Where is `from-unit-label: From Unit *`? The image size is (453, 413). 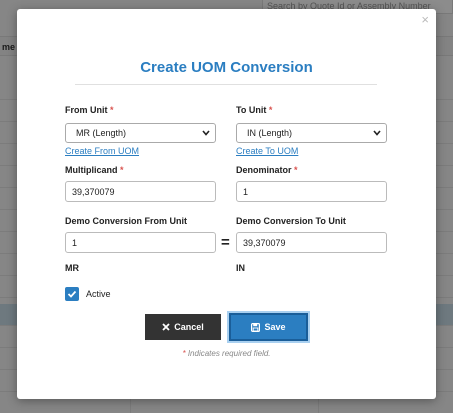 from-unit-label: From Unit * is located at coordinates (89, 110).